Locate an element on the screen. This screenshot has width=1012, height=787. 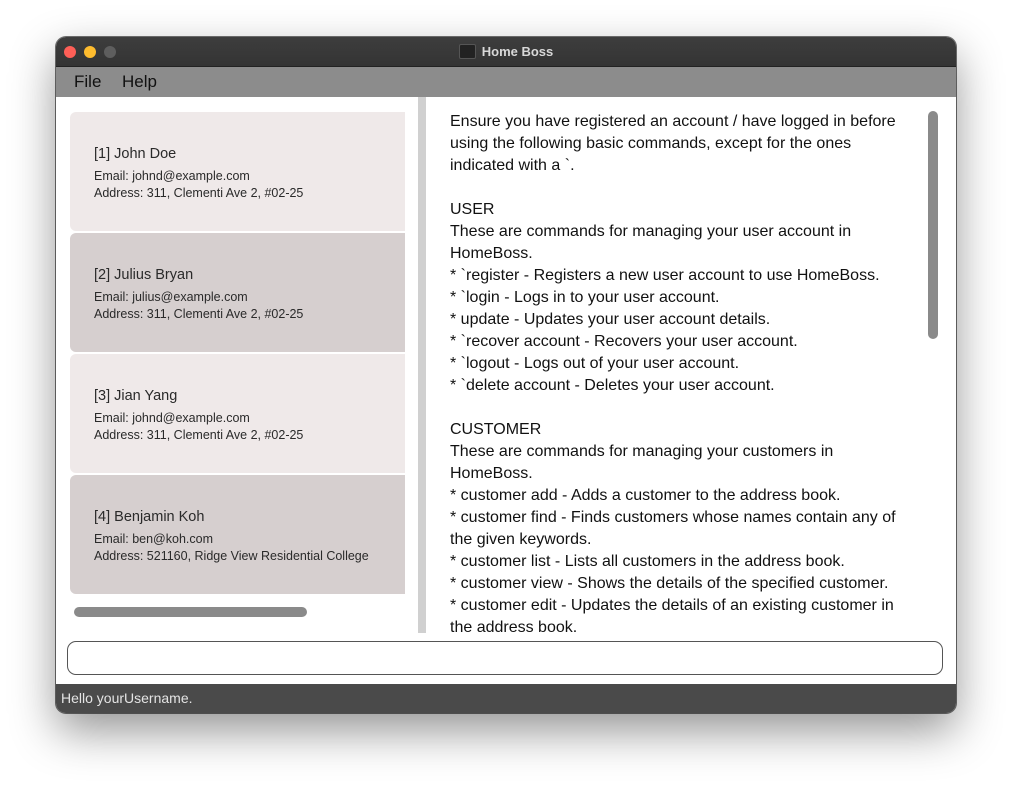
help-vertical-scrollbar is located at coordinates (933, 225).